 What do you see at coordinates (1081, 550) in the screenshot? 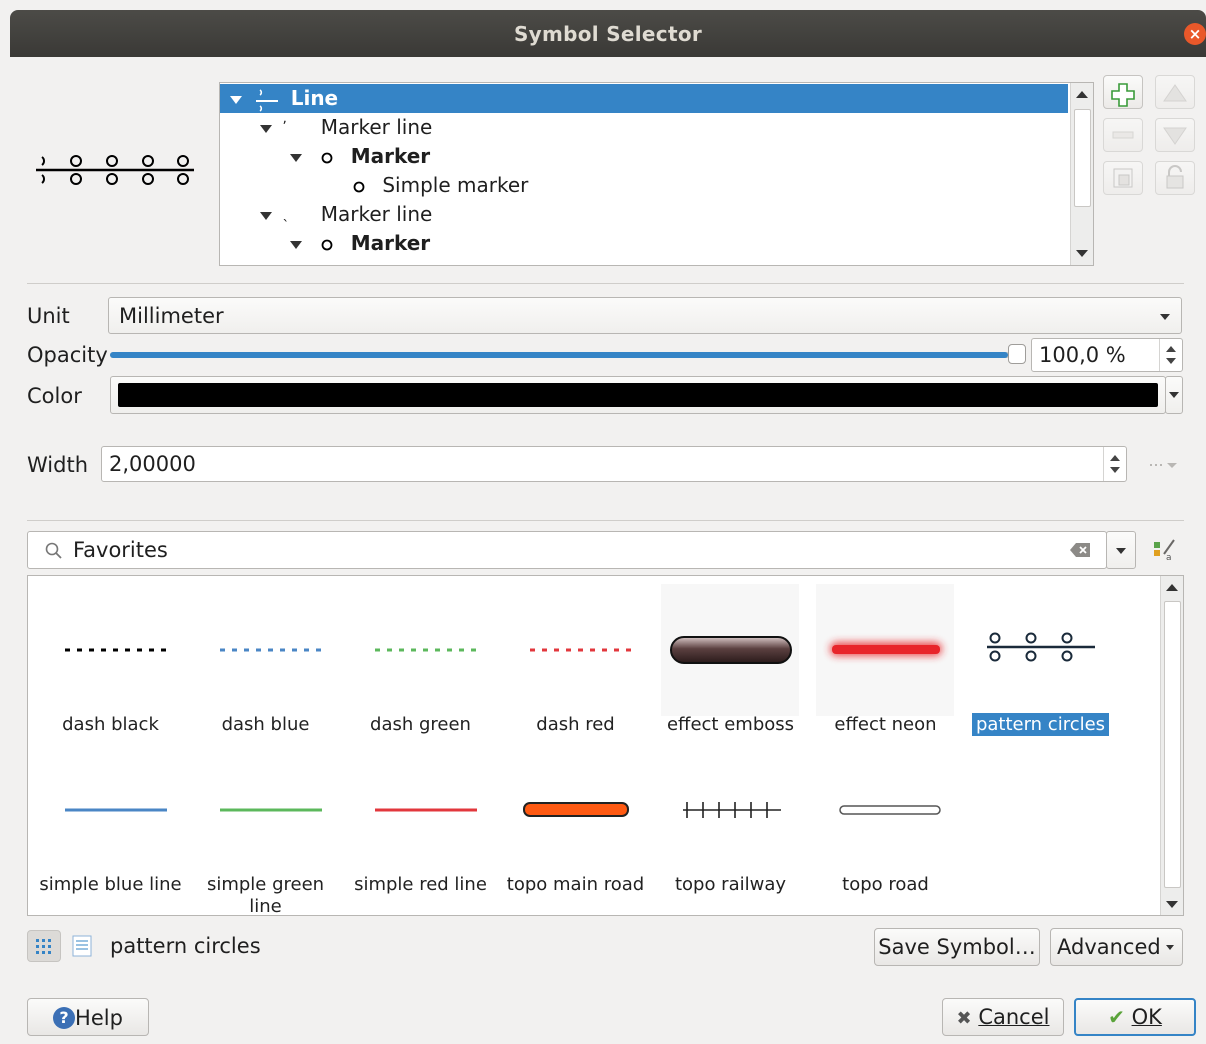
I see `clear-icon` at bounding box center [1081, 550].